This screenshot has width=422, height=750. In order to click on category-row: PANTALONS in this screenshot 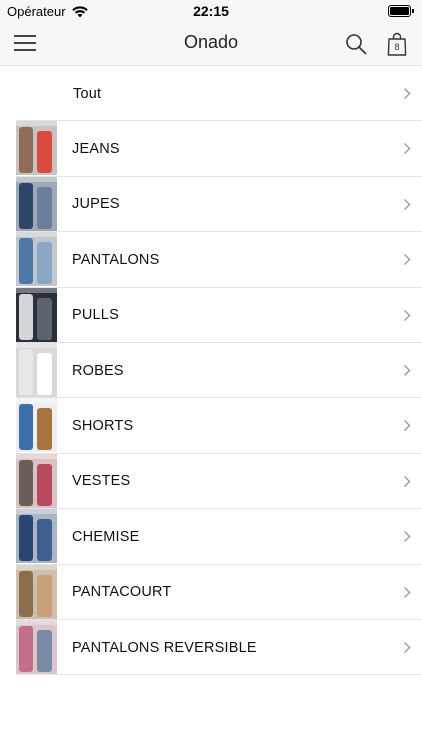, I will do `click(211, 260)`.